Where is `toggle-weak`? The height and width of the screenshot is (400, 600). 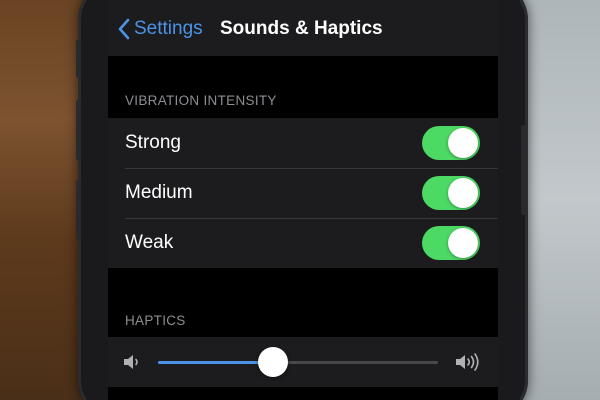 toggle-weak is located at coordinates (451, 243).